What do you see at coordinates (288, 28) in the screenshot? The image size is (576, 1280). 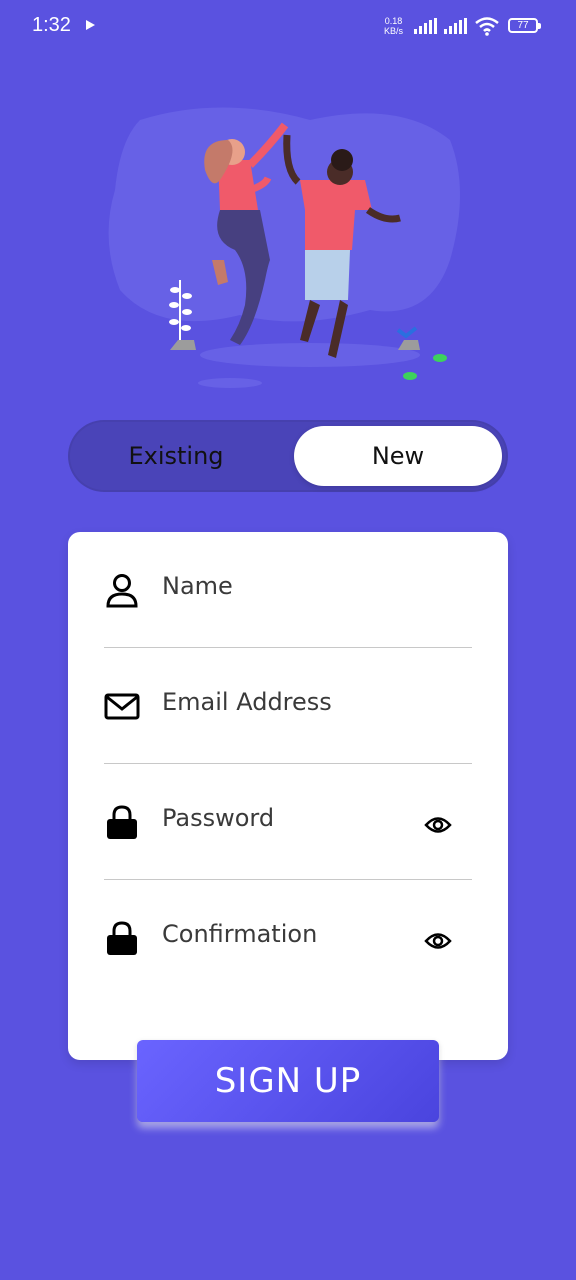 I see `status-bar: 1:32 0.18 KB/s 77` at bounding box center [288, 28].